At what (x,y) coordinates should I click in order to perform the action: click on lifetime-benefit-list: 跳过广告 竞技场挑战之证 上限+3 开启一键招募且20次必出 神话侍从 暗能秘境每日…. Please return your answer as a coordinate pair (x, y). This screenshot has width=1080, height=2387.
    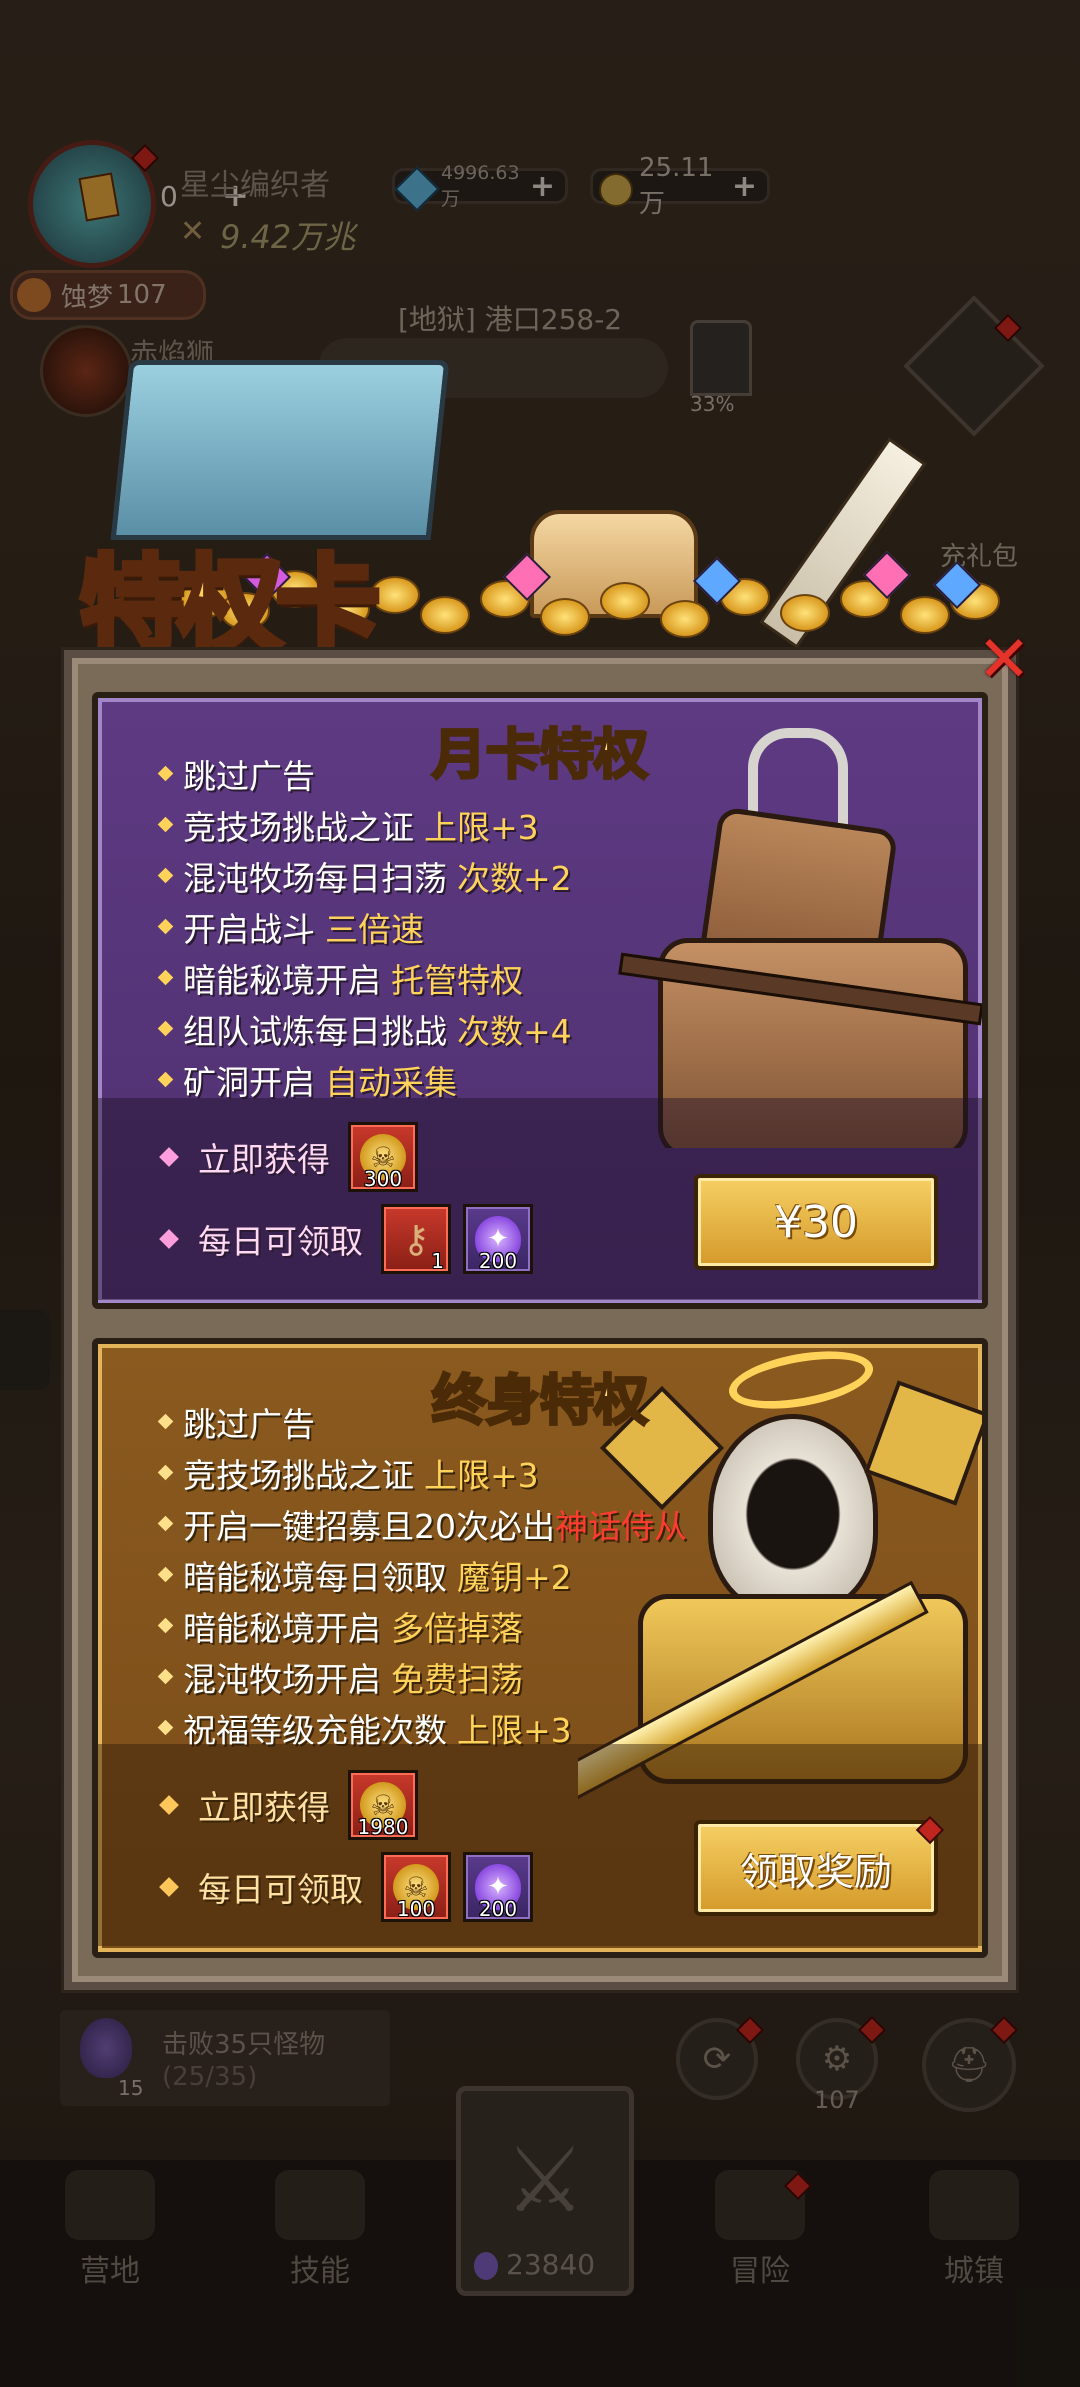
    Looking at the image, I should click on (422, 1574).